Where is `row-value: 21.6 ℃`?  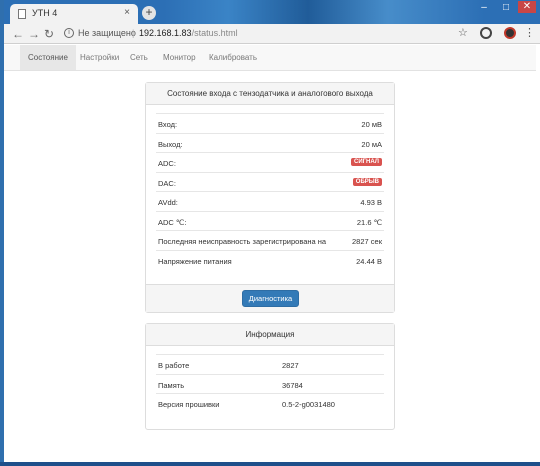 row-value: 21.6 ℃ is located at coordinates (369, 222).